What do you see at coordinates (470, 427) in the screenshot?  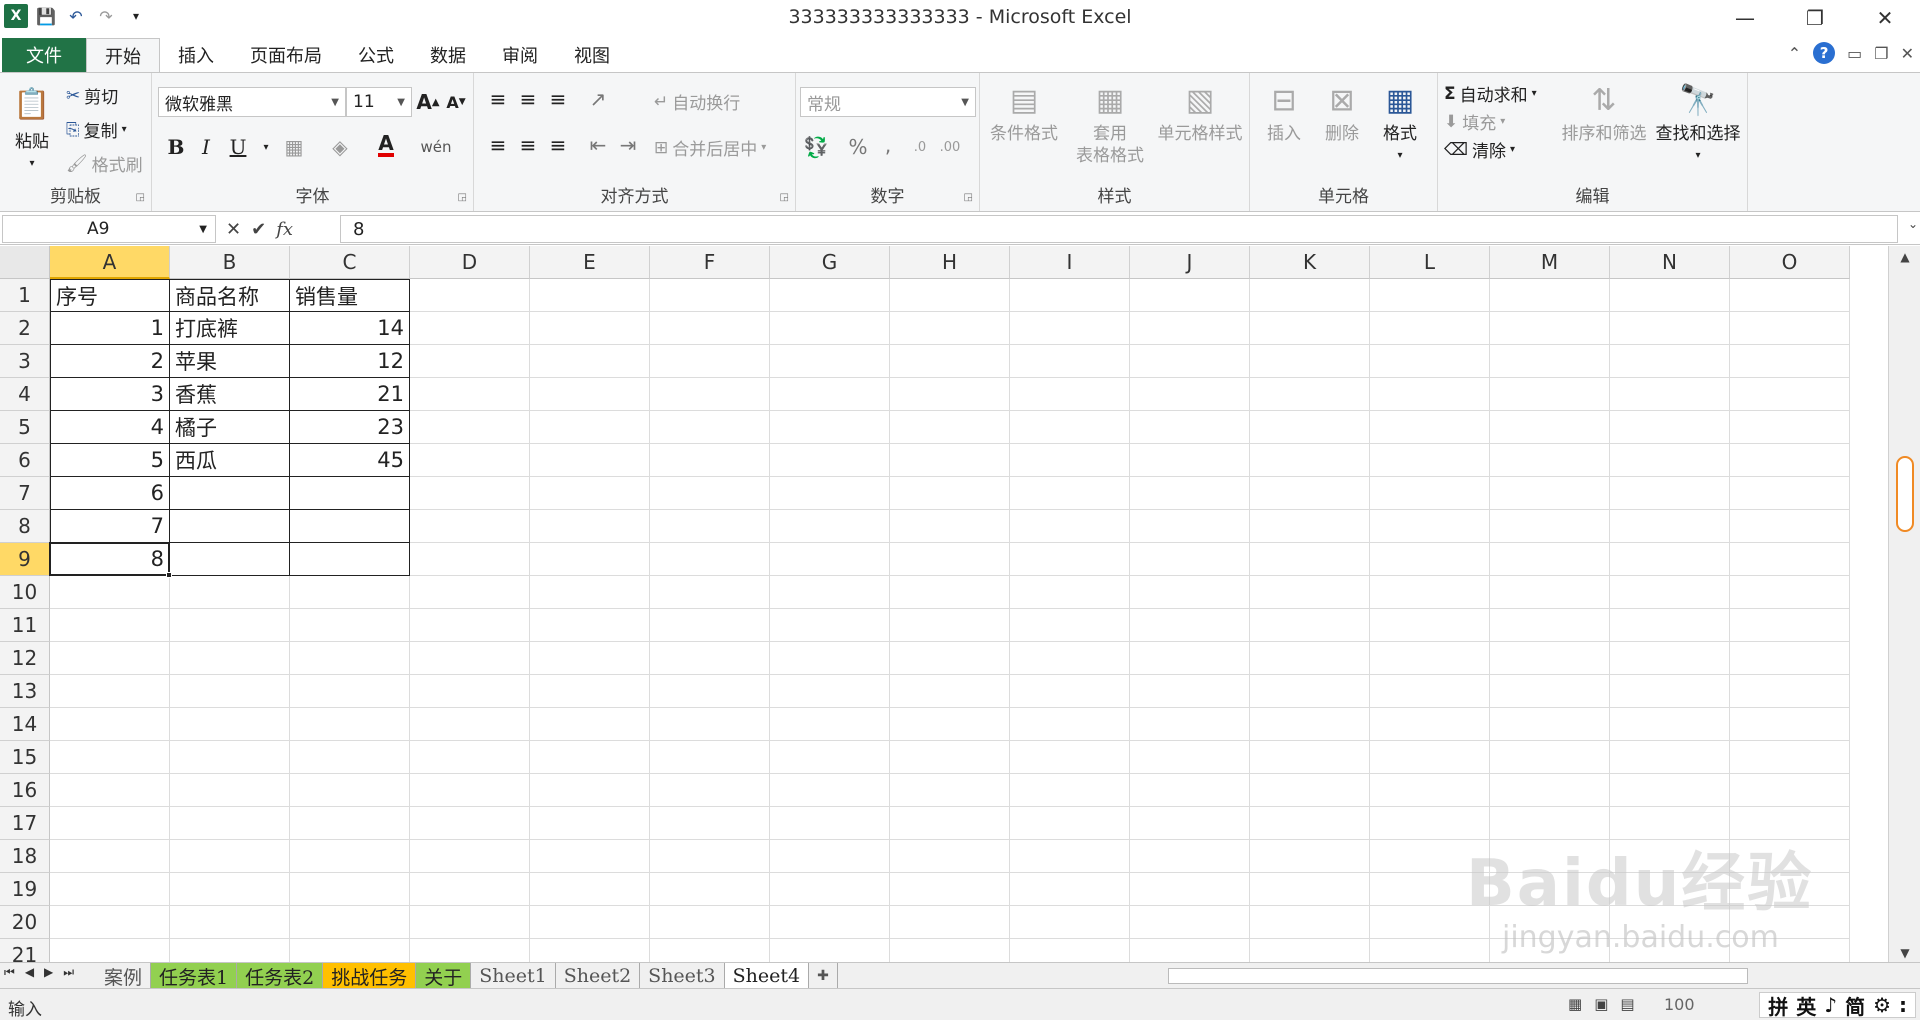 I see `cell-d5` at bounding box center [470, 427].